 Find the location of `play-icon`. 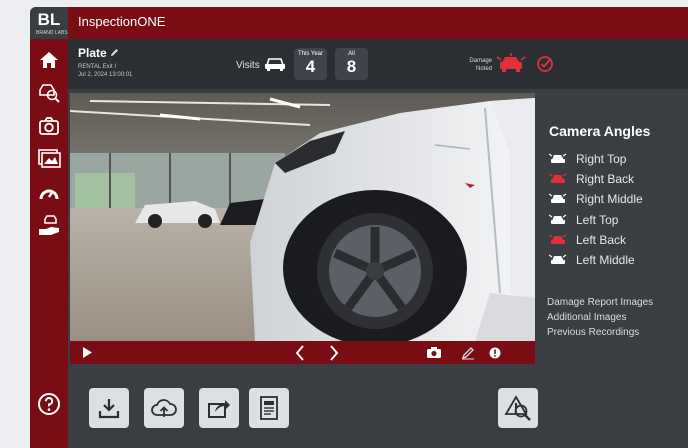

play-icon is located at coordinates (87, 352).